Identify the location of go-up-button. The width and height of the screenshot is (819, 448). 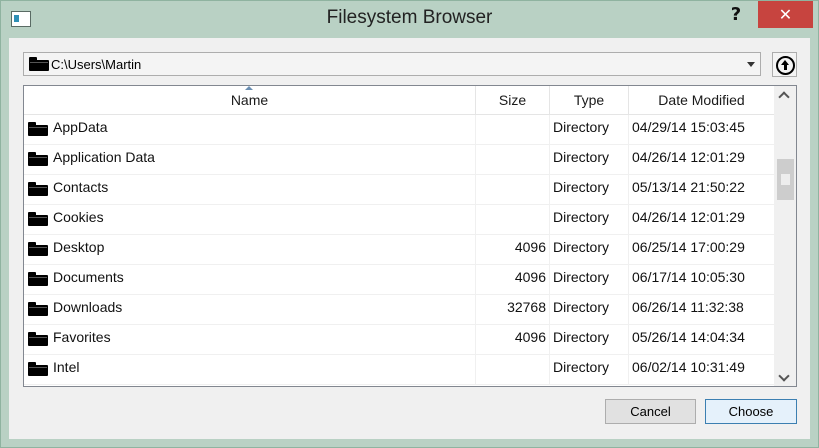
(784, 64).